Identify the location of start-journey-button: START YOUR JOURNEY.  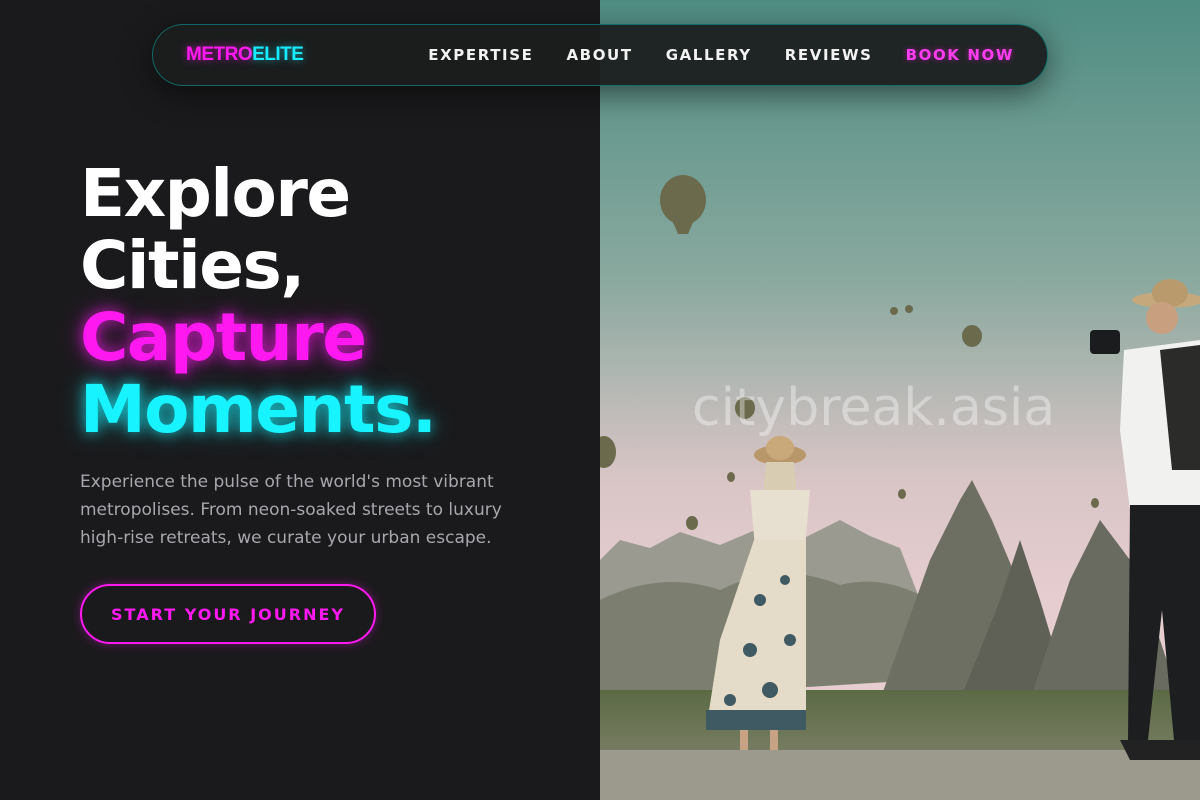
(228, 614).